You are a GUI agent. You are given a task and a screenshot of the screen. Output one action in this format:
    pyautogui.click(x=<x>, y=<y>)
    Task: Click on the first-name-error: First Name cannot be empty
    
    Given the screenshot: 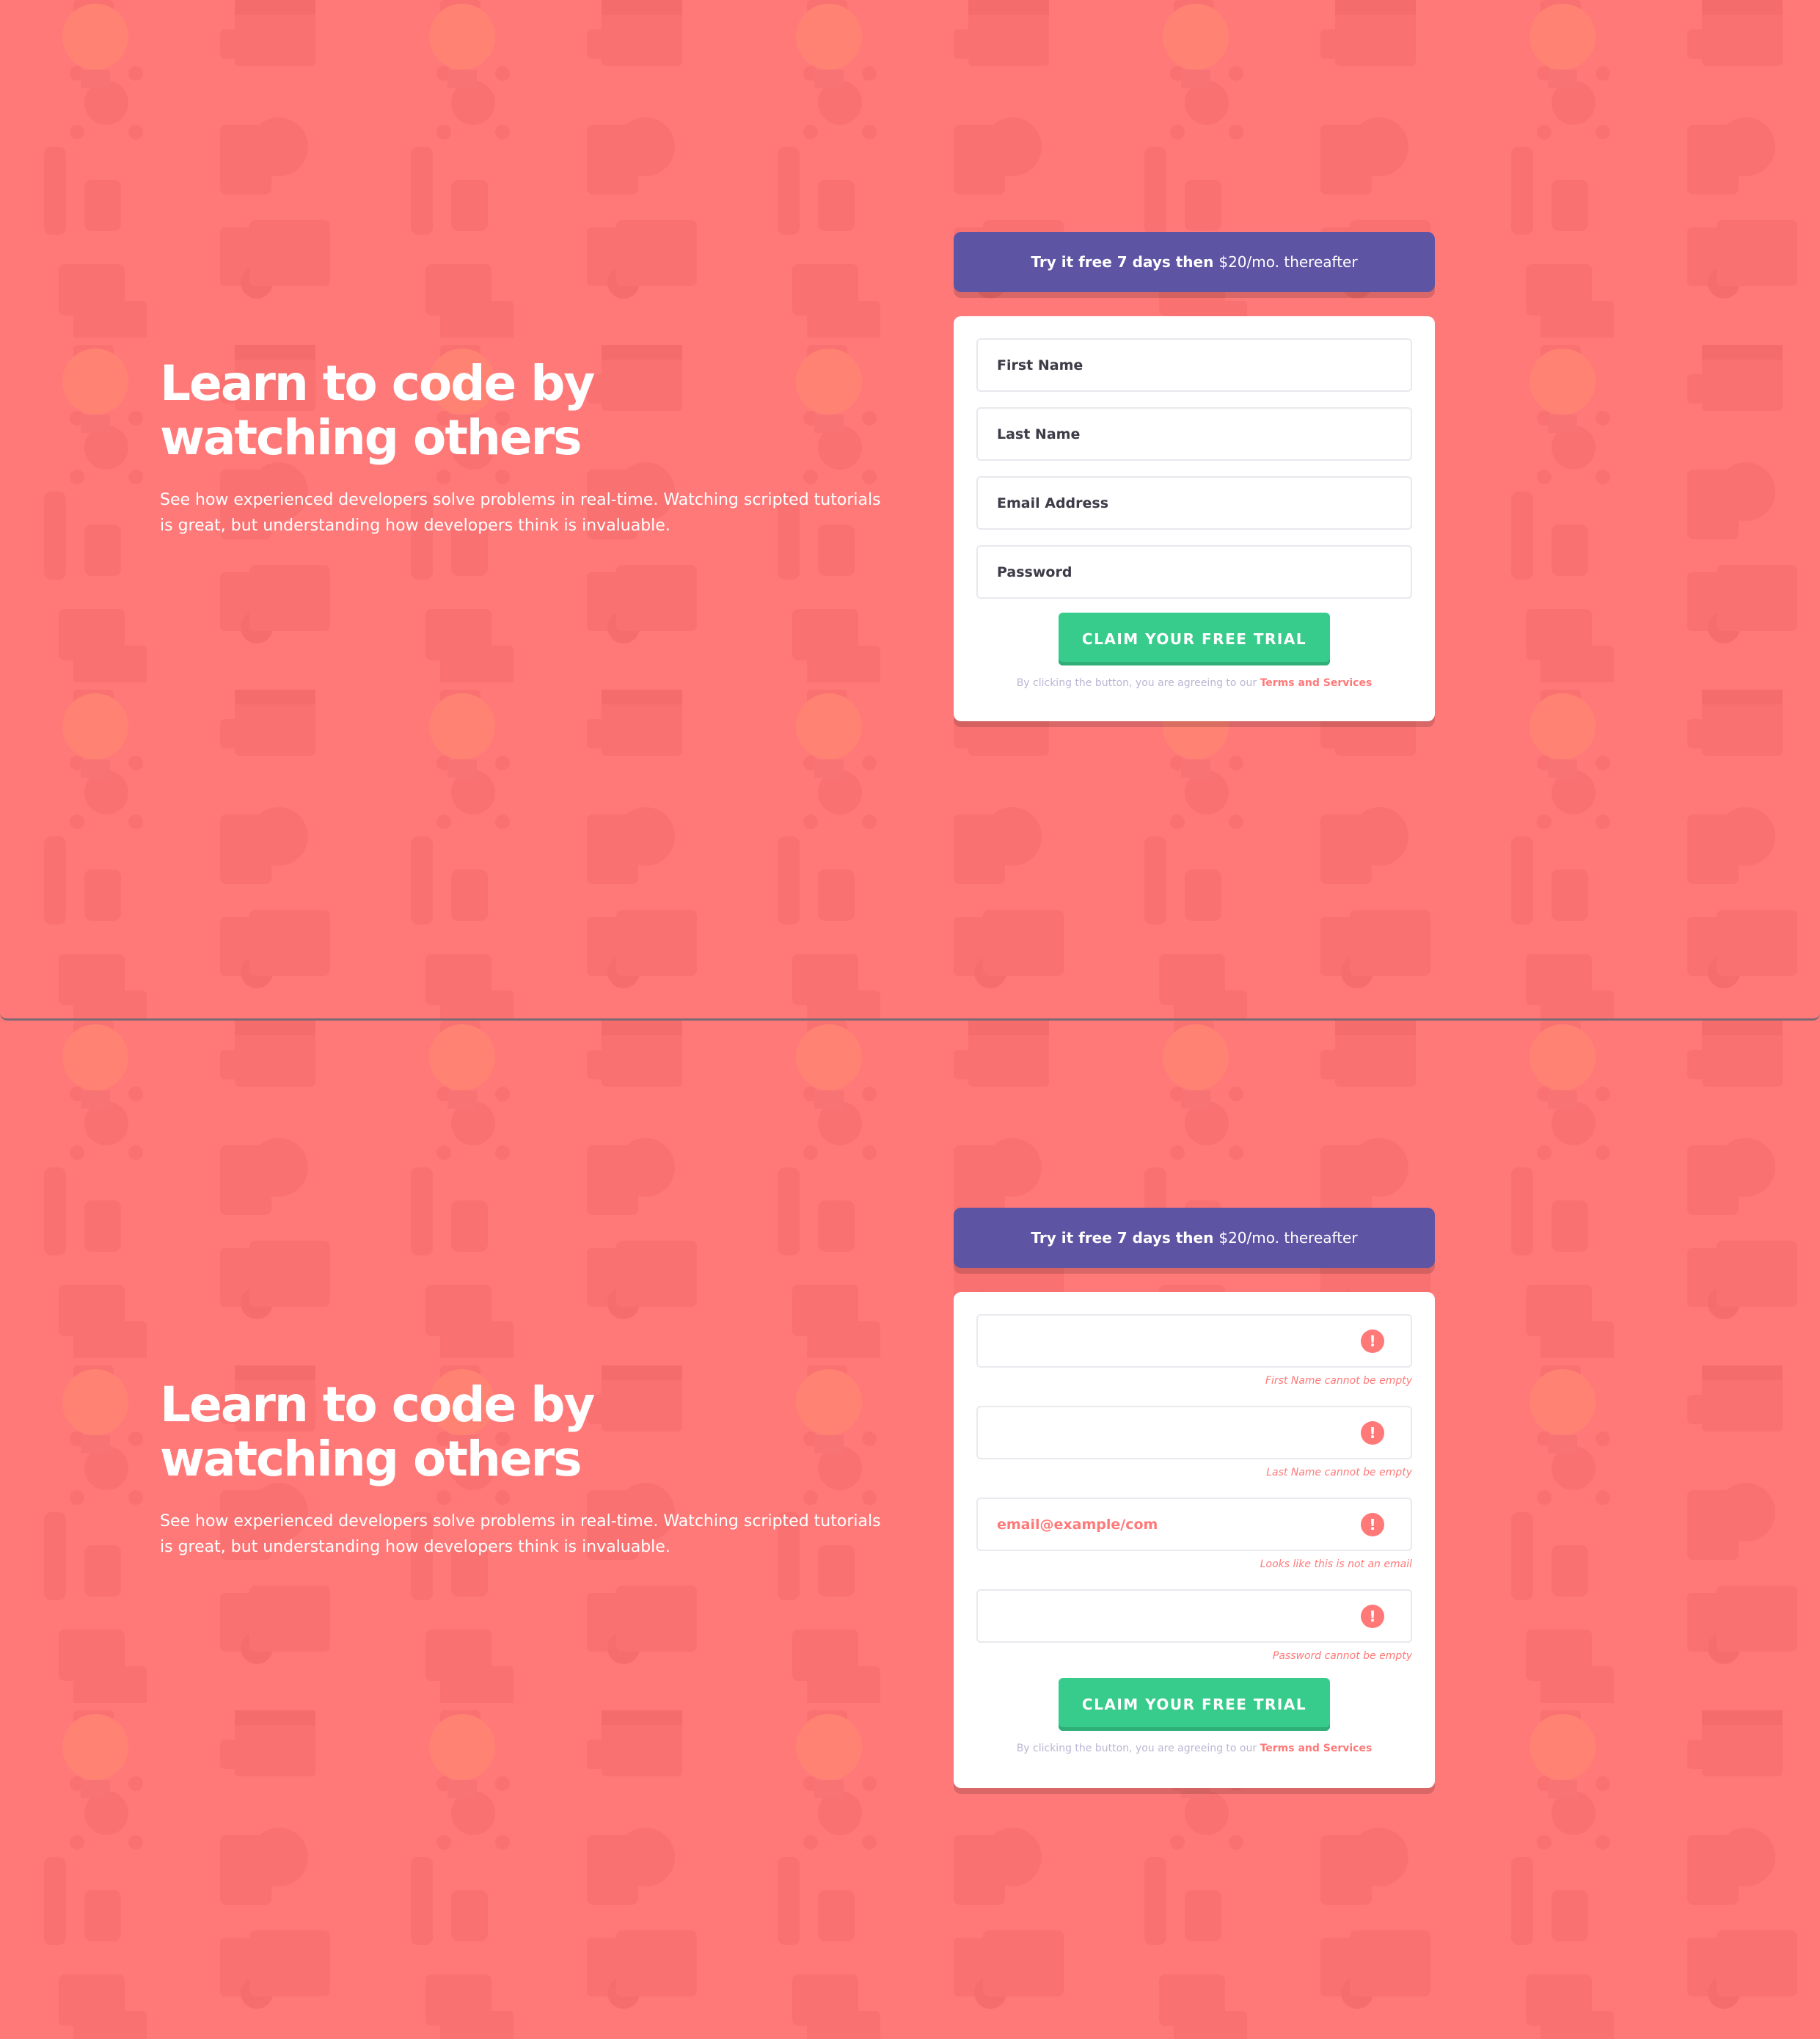 What is the action you would take?
    pyautogui.click(x=1338, y=1381)
    